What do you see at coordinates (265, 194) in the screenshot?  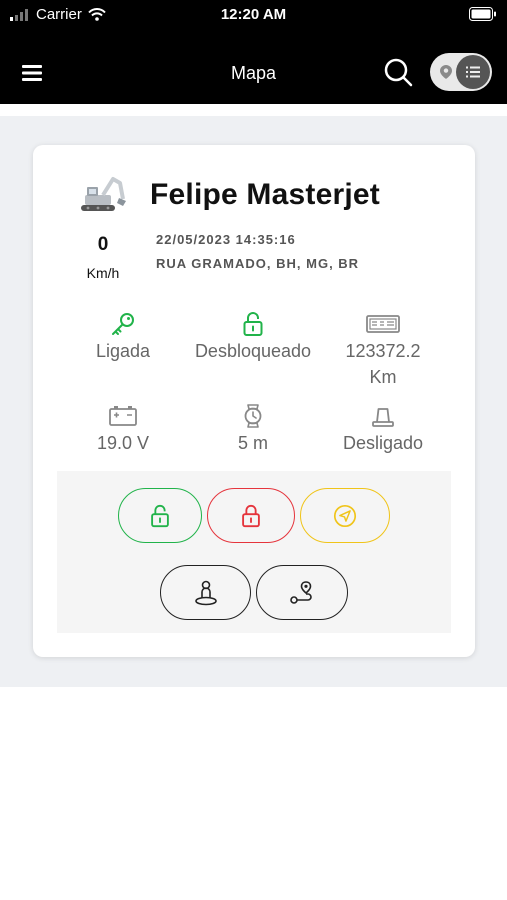 I see `vehicle-name: Felipe Masterjet` at bounding box center [265, 194].